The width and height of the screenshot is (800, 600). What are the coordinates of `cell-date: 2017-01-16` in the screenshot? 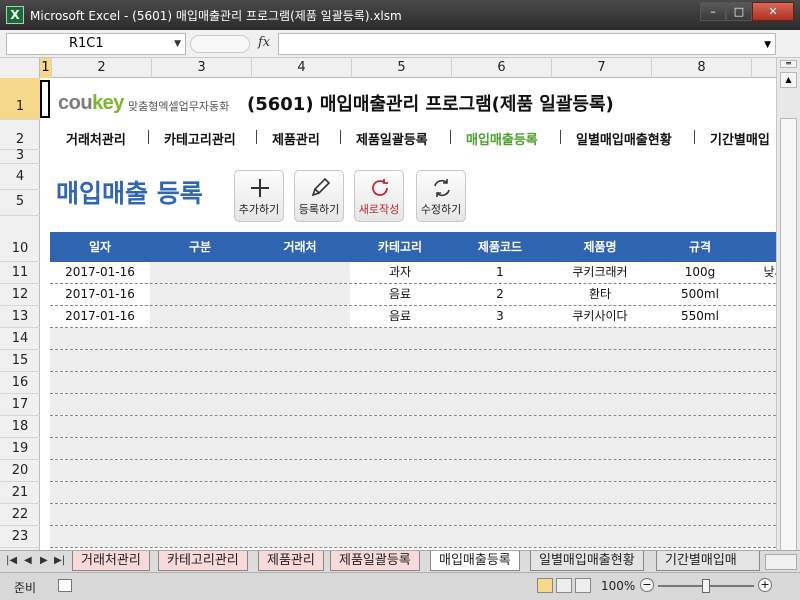 It's located at (100, 294).